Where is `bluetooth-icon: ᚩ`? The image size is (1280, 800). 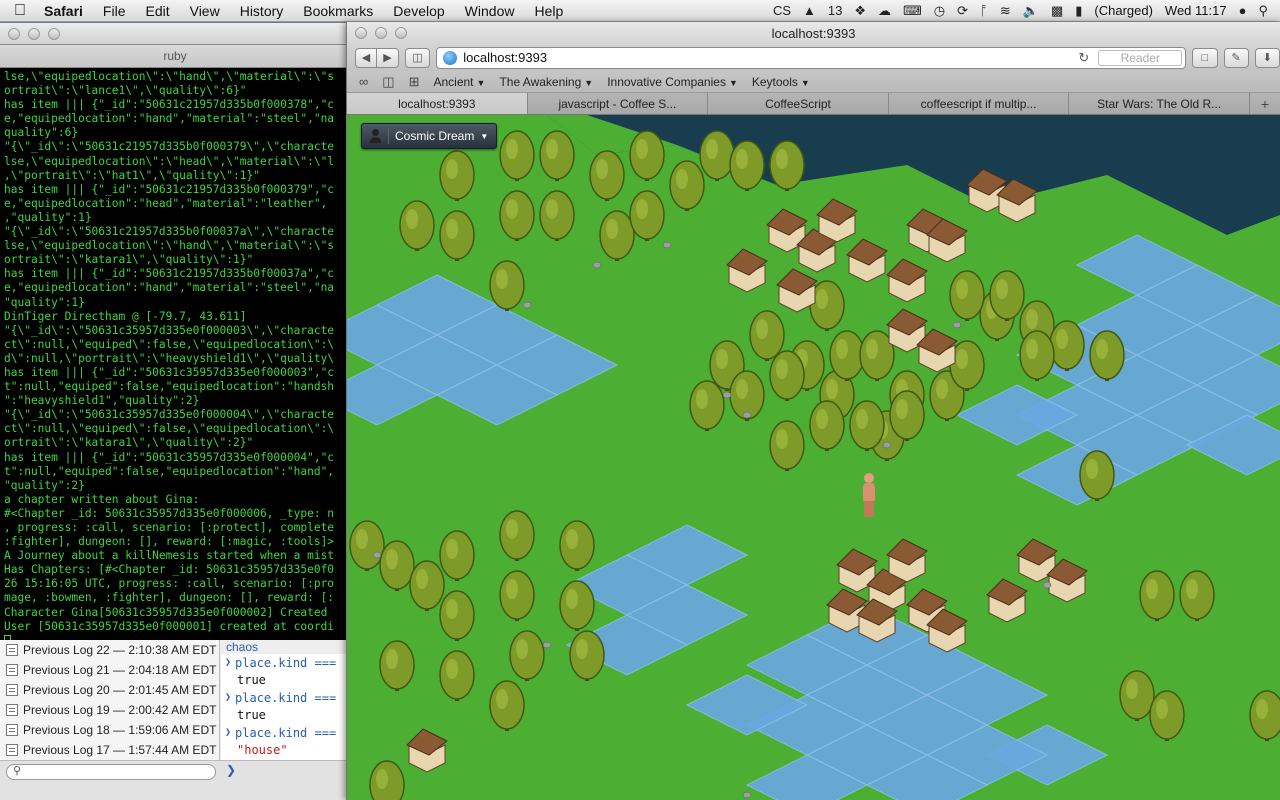 bluetooth-icon: ᚩ is located at coordinates (984, 10).